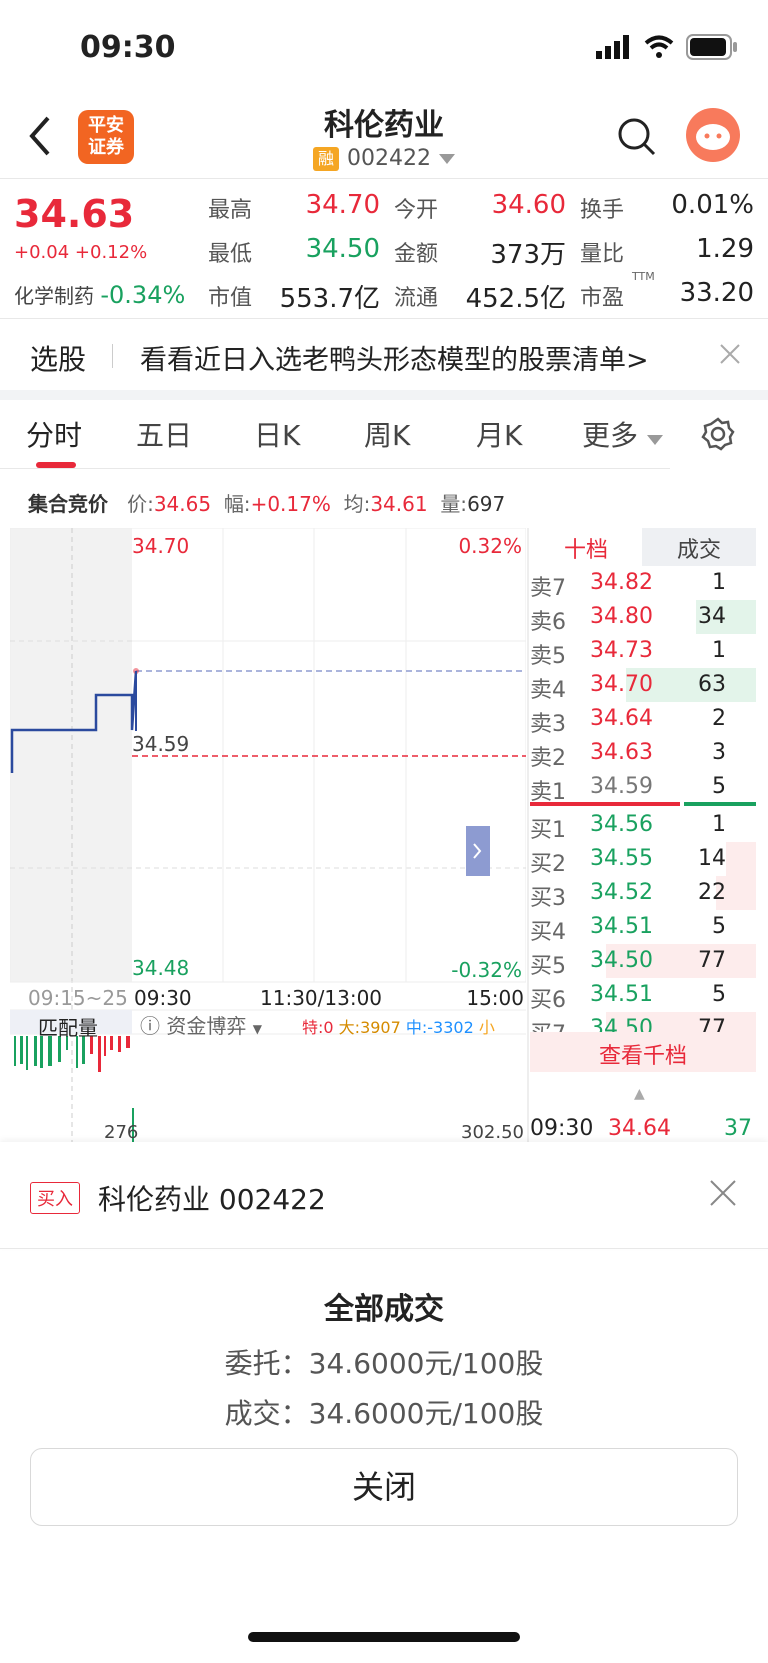 The width and height of the screenshot is (768, 1663). Describe the element at coordinates (416, 298) in the screenshot. I see `float-cap-label: 流通` at that location.